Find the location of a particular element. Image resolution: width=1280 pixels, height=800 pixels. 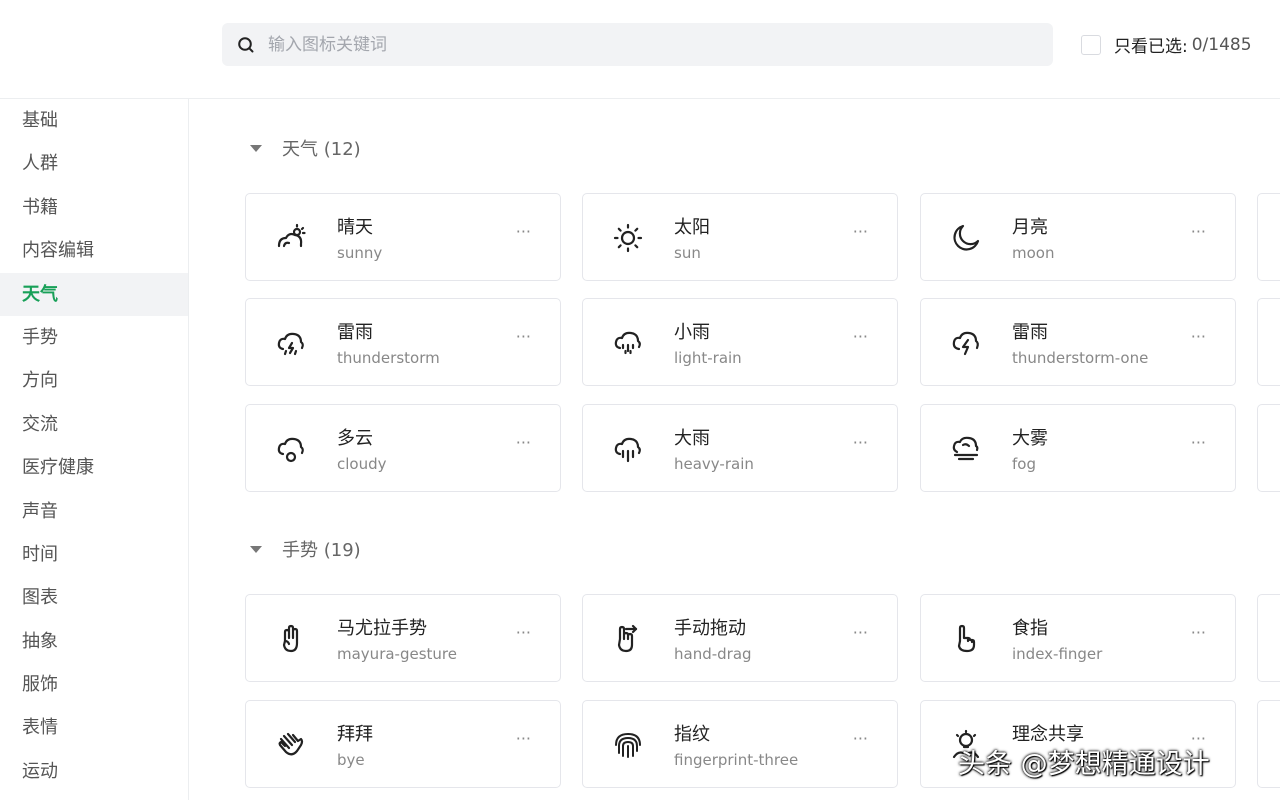

fog-icon is located at coordinates (965, 448).